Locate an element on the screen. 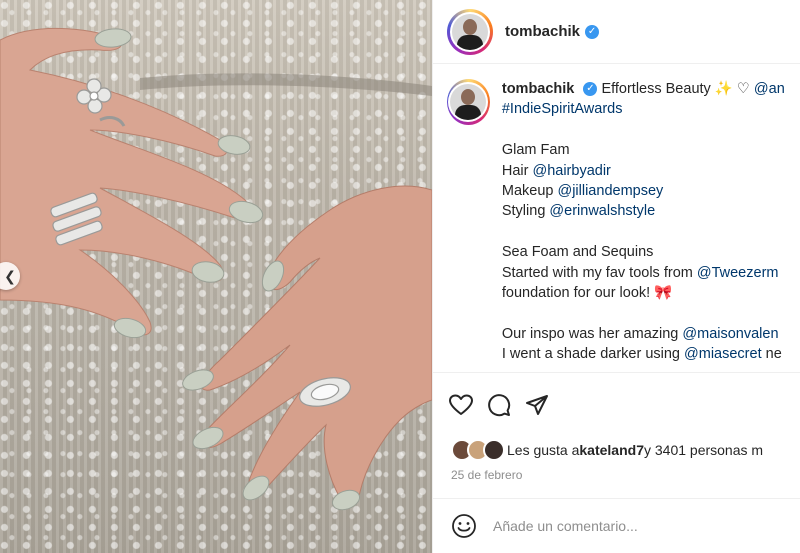 The width and height of the screenshot is (800, 553). likes-prefix: Les gusta a is located at coordinates (543, 450).